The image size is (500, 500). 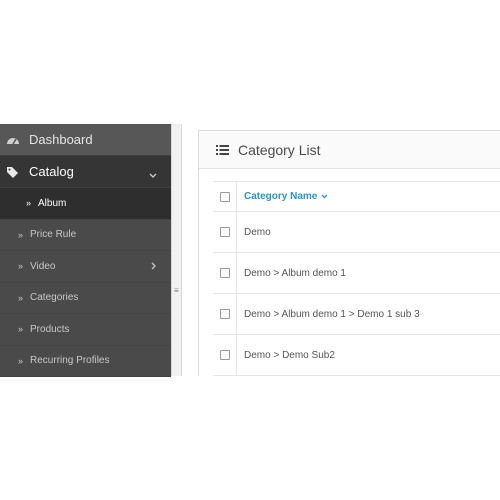 I want to click on sidebar-item-label: Album, so click(x=52, y=203).